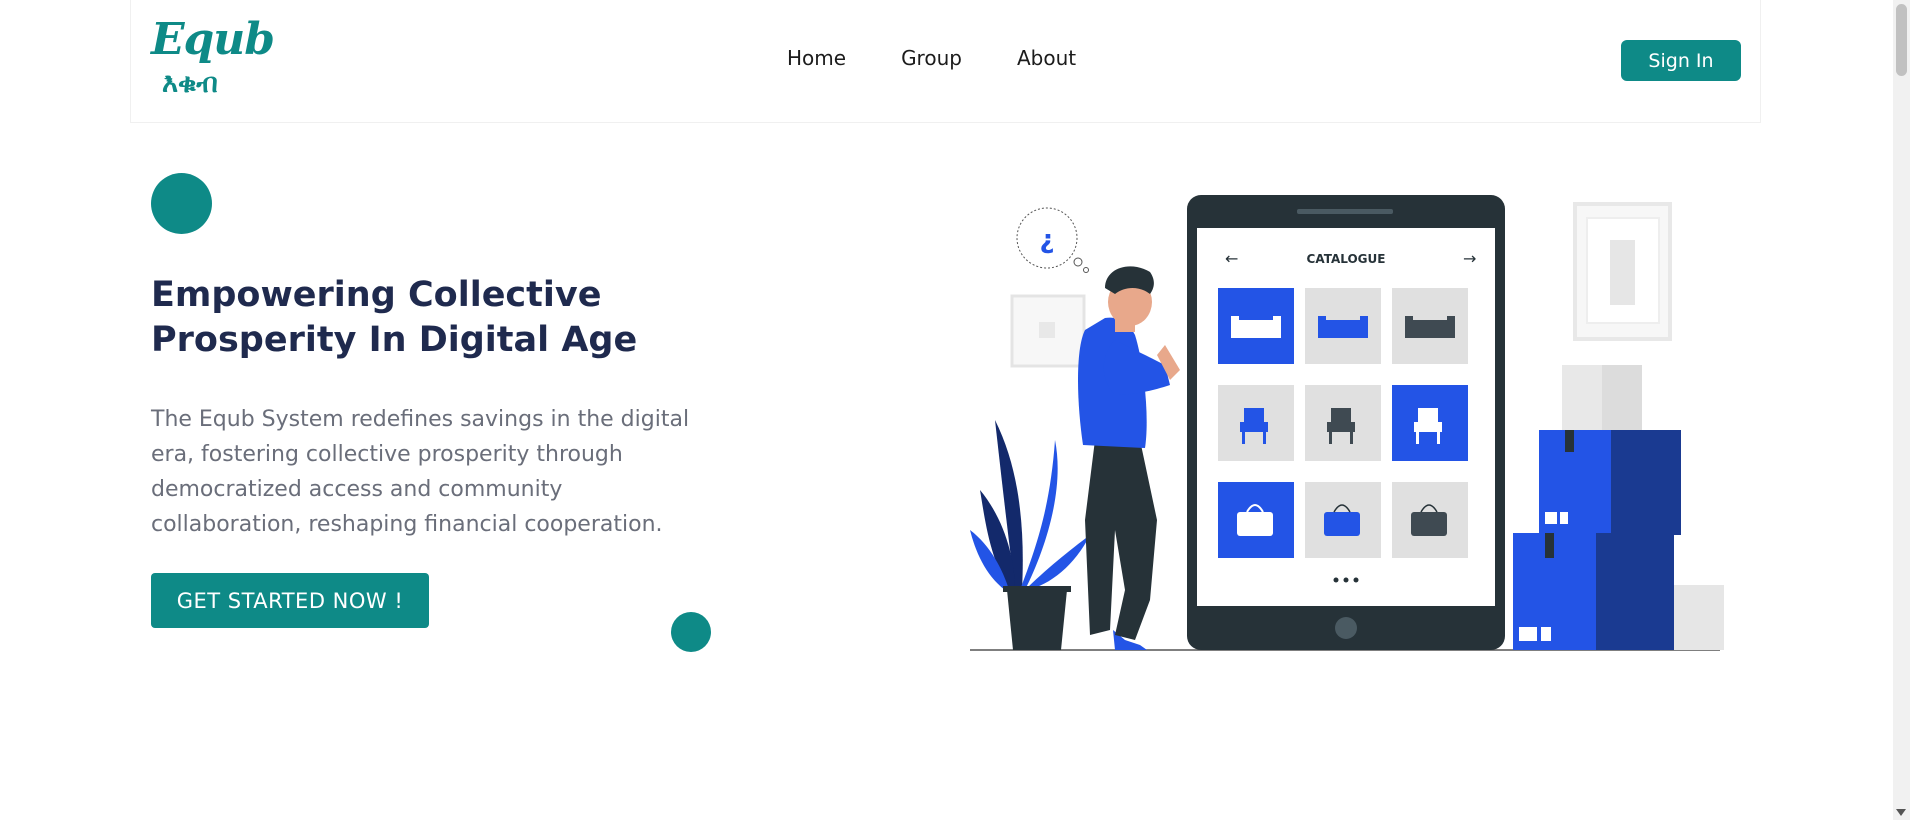 The width and height of the screenshot is (1910, 820). Describe the element at coordinates (1231, 258) in the screenshot. I see `catalogue-prev-arrow-icon: ←` at that location.